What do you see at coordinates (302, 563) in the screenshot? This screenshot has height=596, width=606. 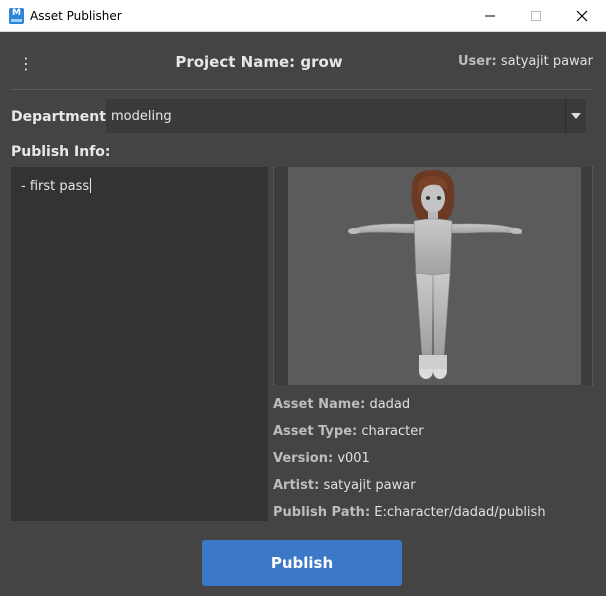 I see `publish-button: Publish` at bounding box center [302, 563].